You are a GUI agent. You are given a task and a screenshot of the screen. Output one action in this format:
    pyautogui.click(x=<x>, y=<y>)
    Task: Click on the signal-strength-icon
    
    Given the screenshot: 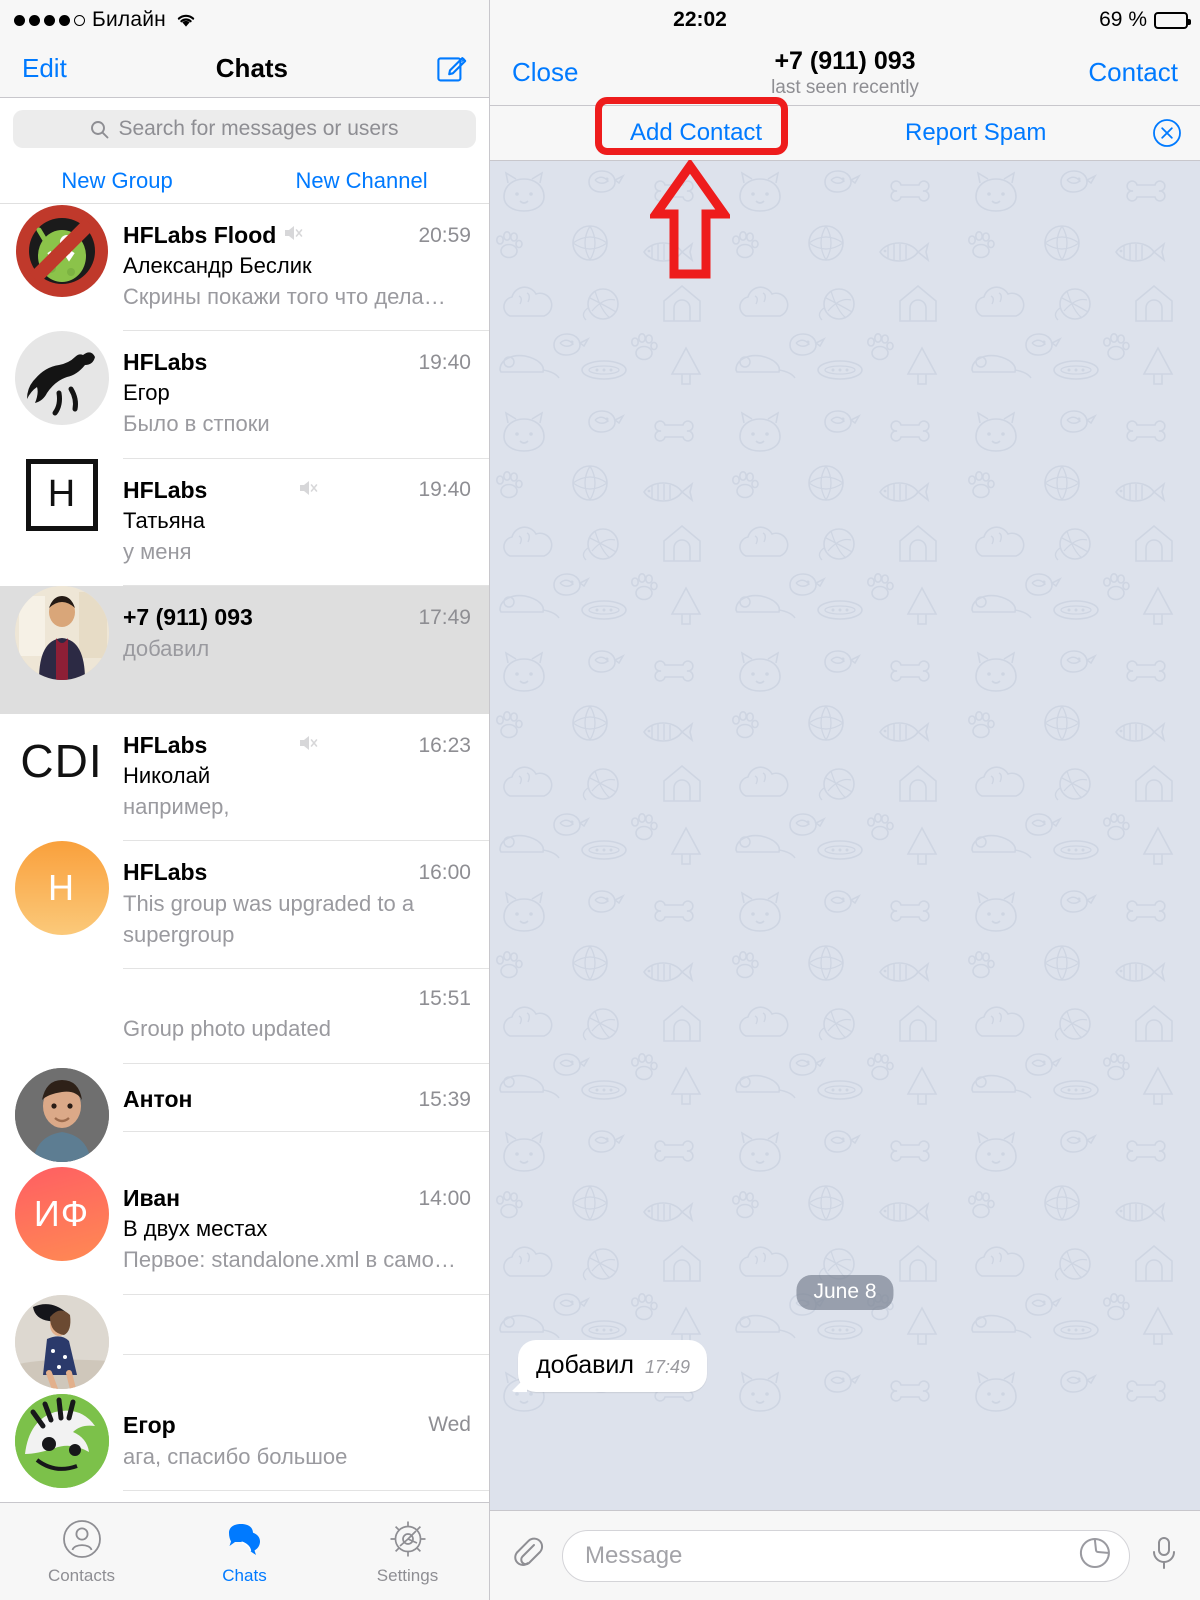 What is the action you would take?
    pyautogui.click(x=49, y=20)
    